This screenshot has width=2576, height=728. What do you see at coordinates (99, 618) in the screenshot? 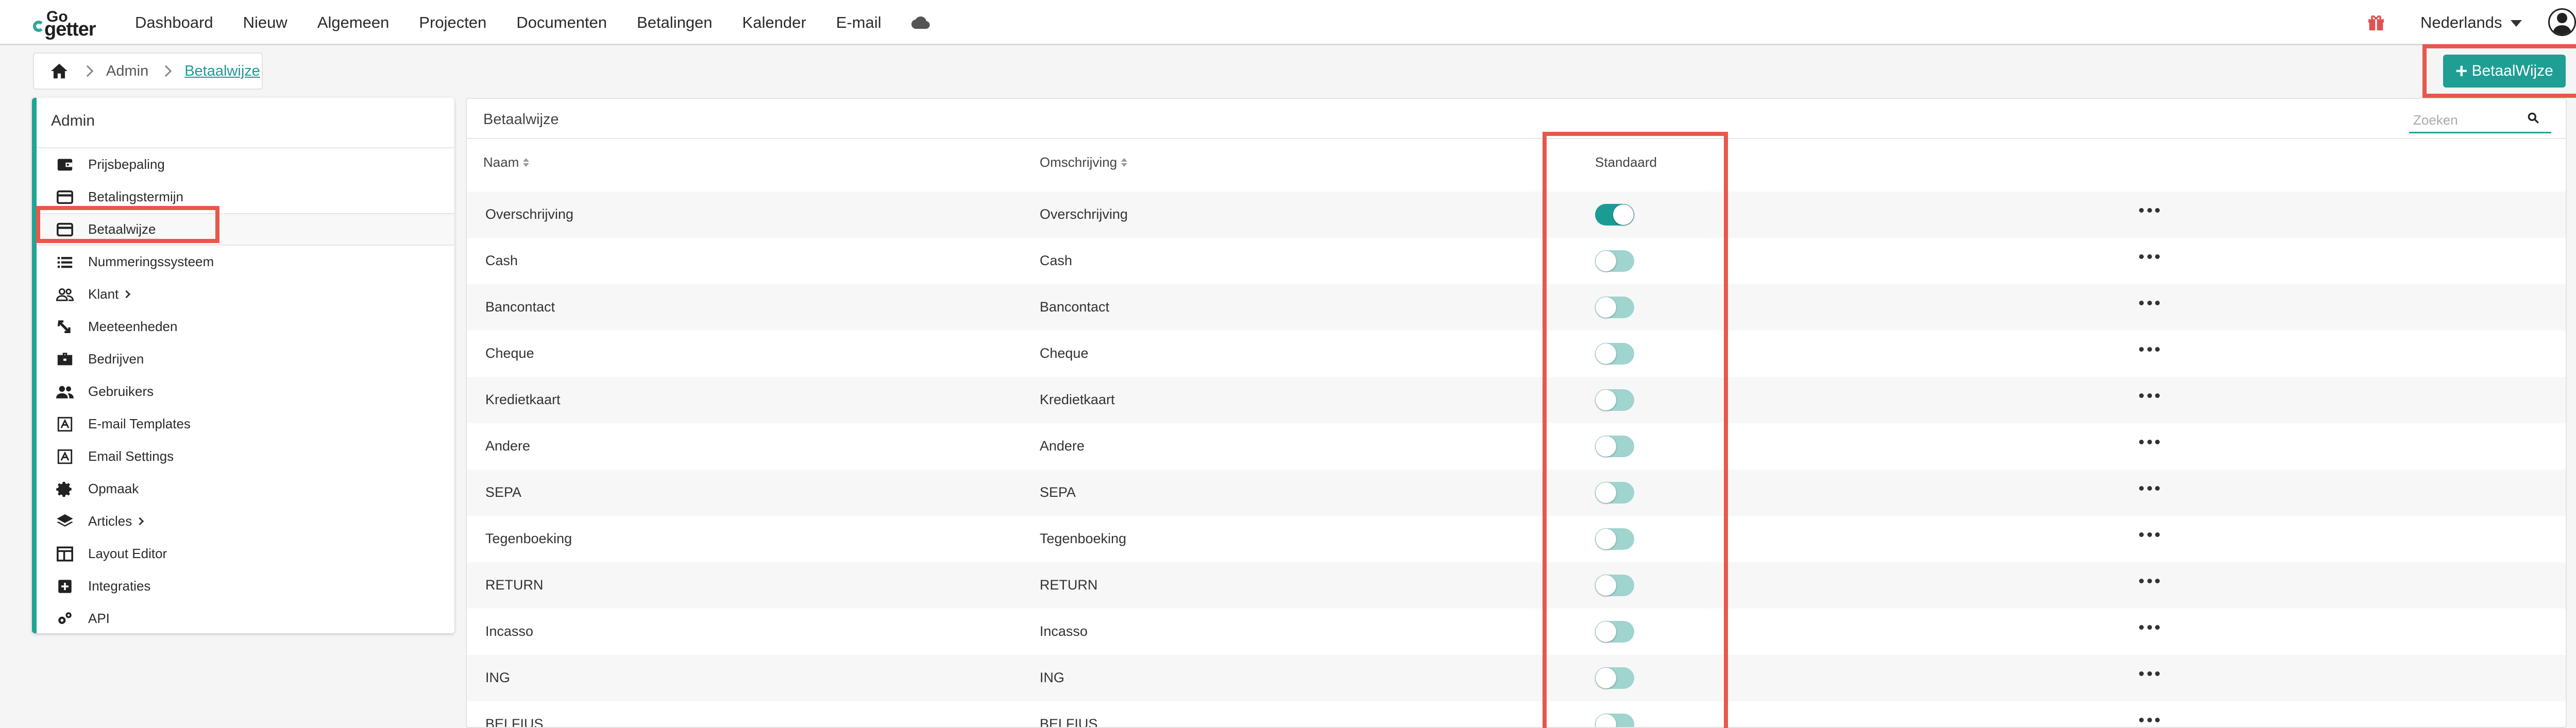
I see `sidebar-item-label: API` at bounding box center [99, 618].